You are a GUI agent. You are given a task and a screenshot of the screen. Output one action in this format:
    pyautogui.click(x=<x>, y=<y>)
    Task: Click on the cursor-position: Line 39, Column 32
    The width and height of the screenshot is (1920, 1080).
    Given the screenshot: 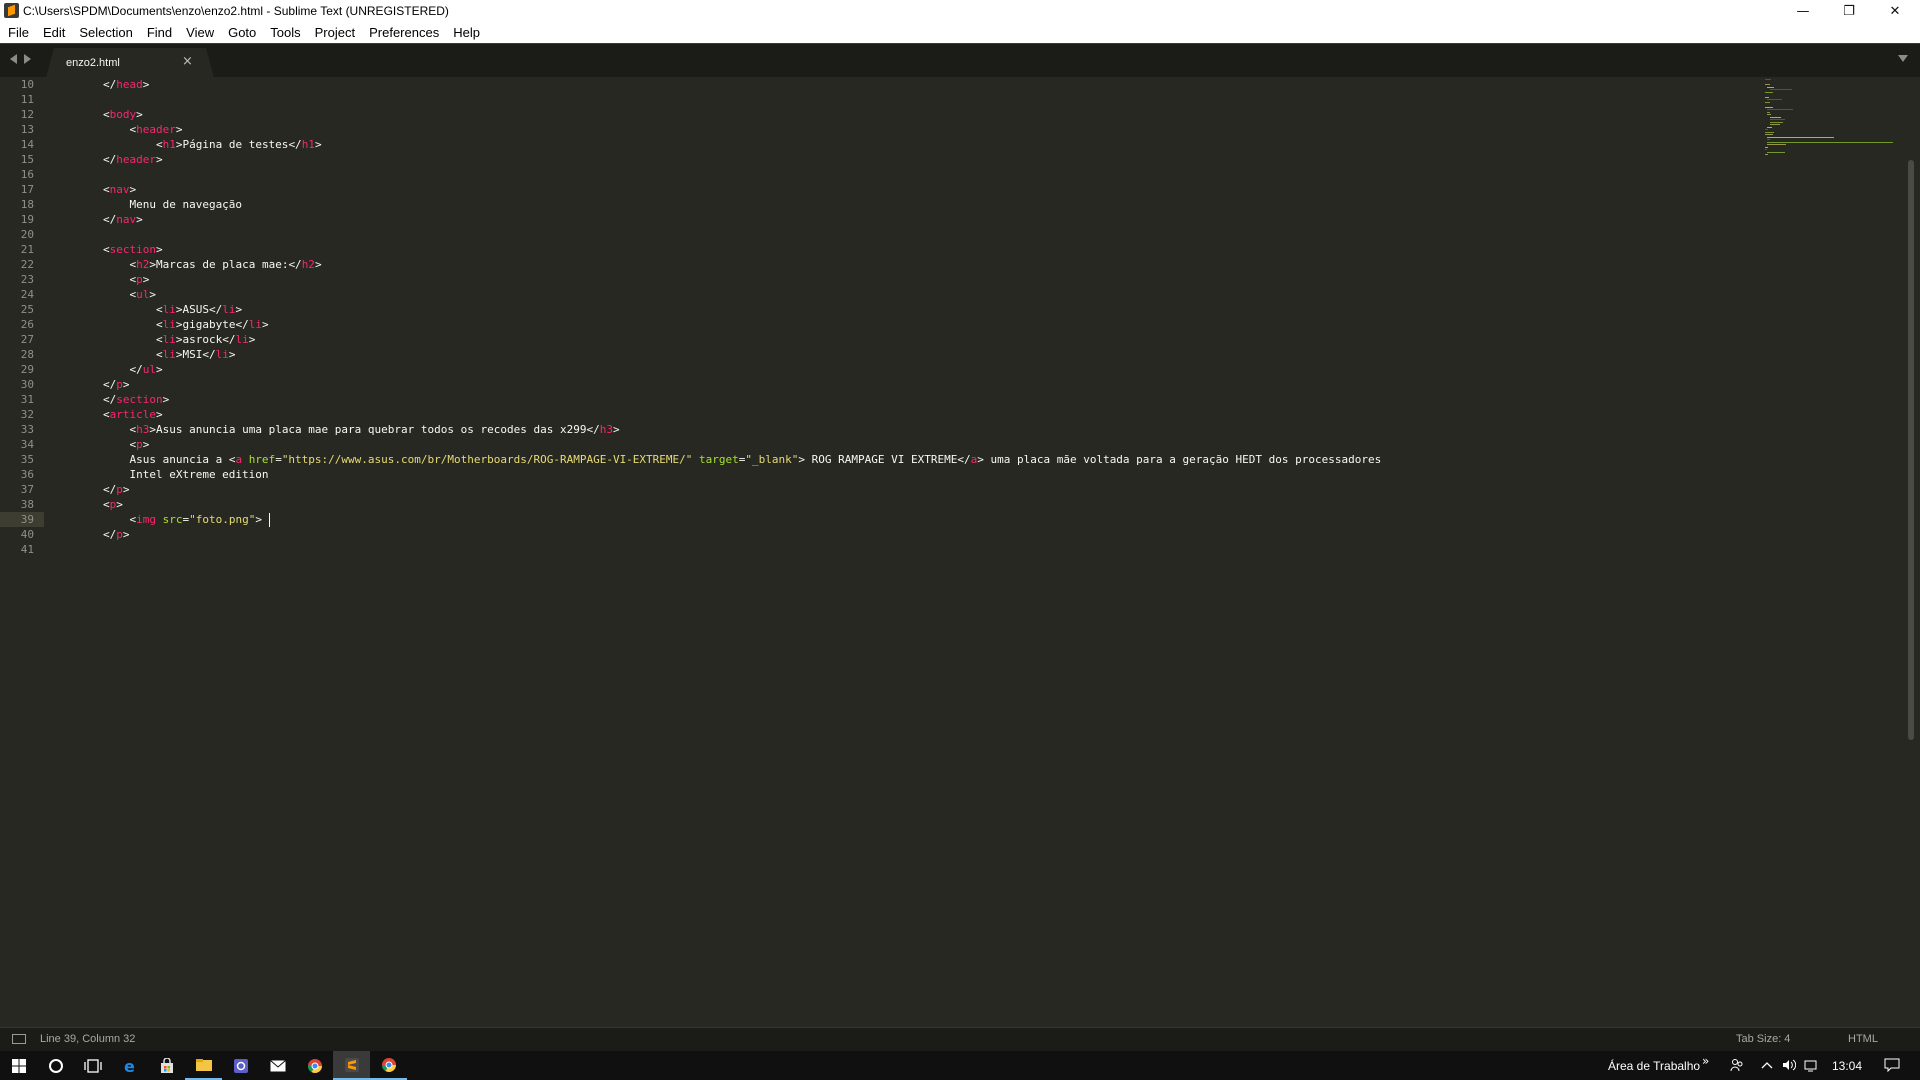 What is the action you would take?
    pyautogui.click(x=88, y=1039)
    